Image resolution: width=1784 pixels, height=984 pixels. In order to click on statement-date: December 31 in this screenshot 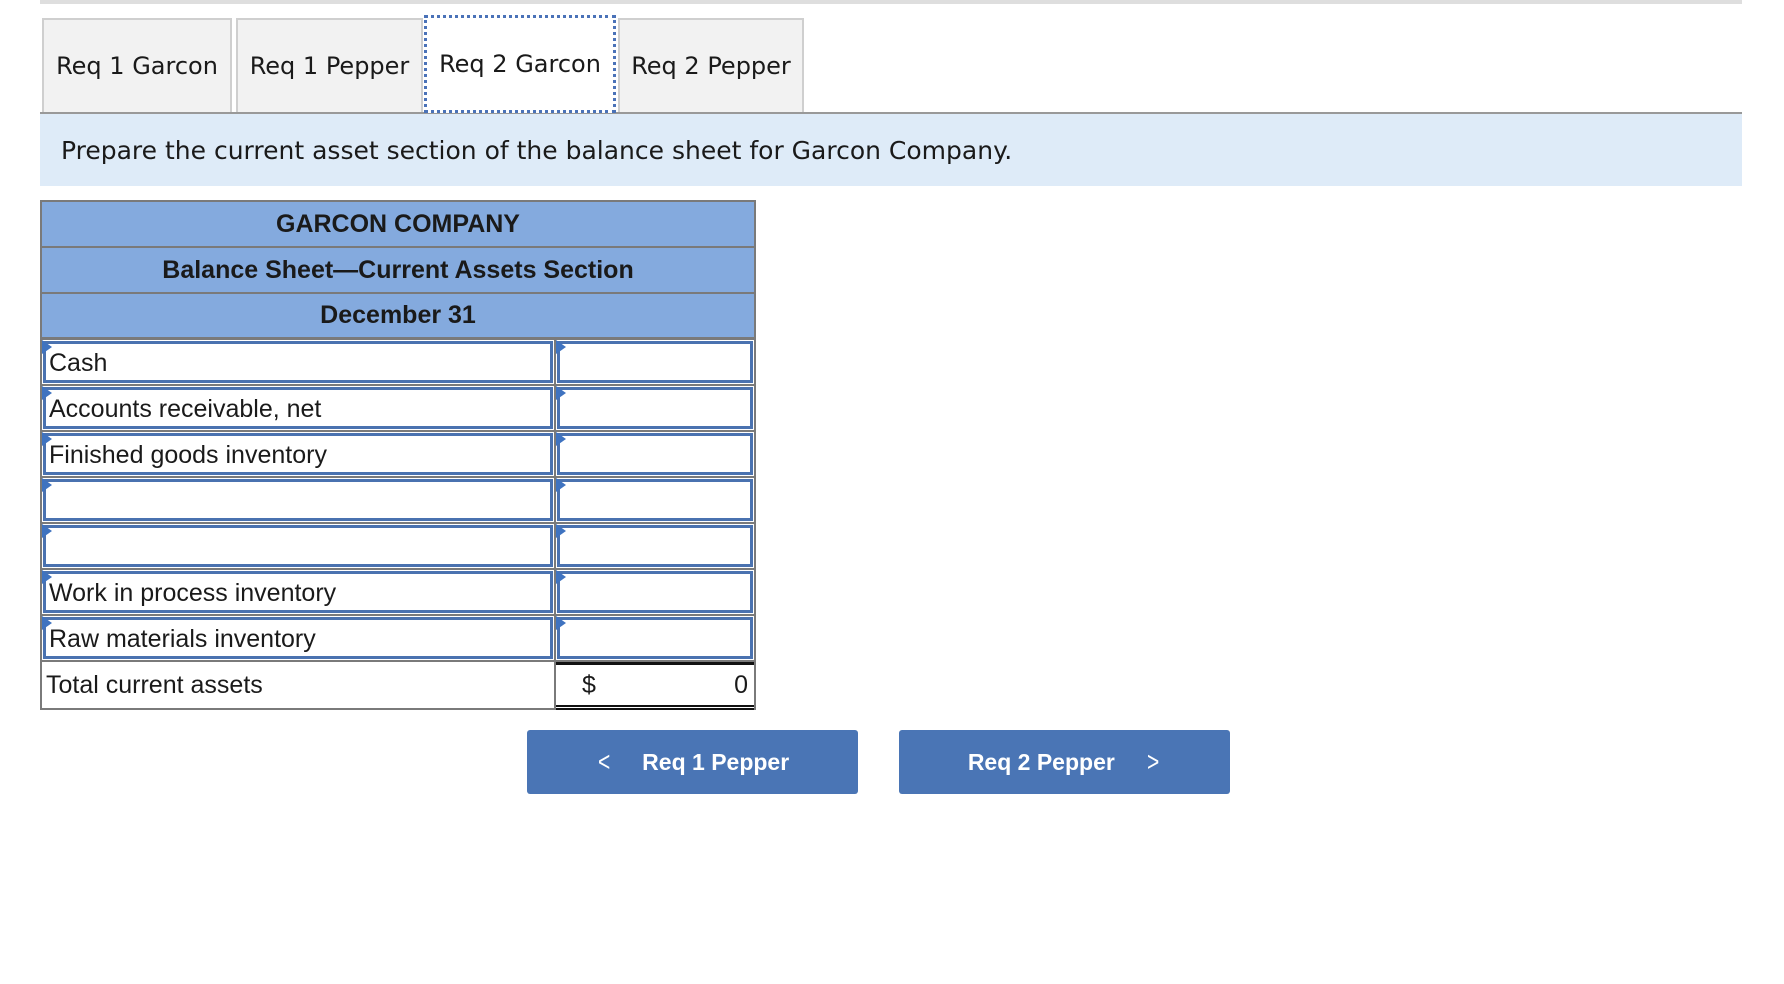, I will do `click(398, 317)`.